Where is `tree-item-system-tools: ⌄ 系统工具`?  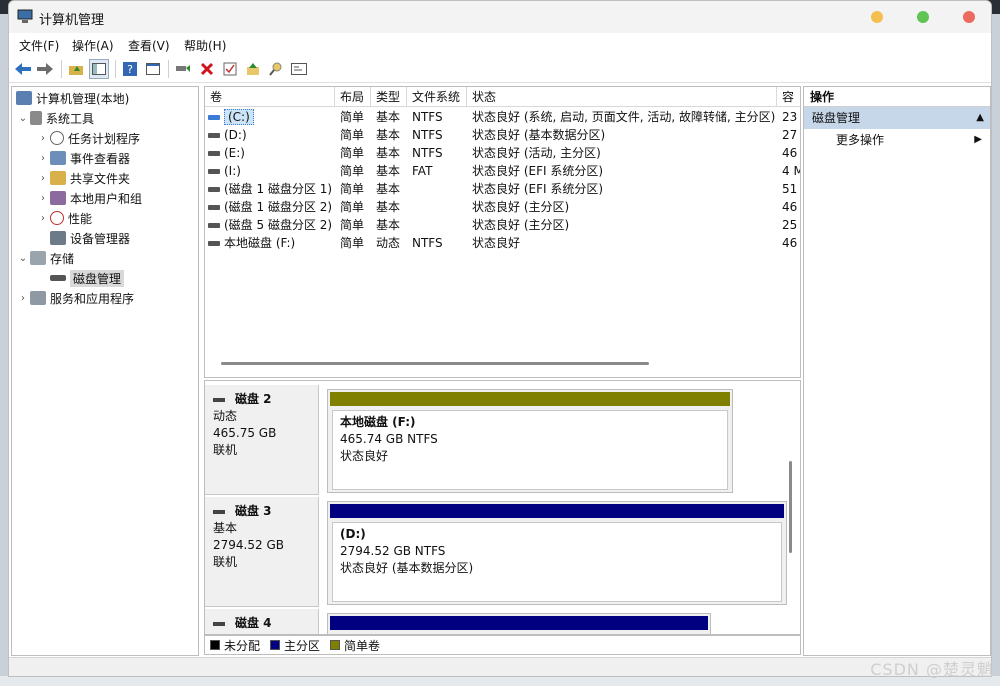 tree-item-system-tools: ⌄ 系统工具 is located at coordinates (55, 118).